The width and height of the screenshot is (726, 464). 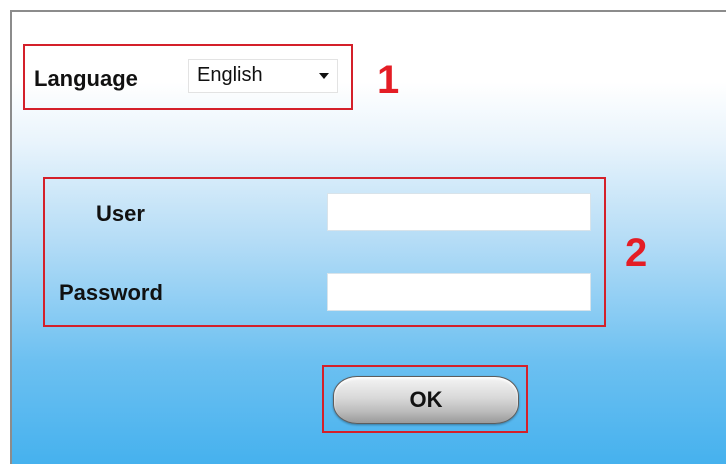 What do you see at coordinates (388, 80) in the screenshot?
I see `callout-number-1: 1` at bounding box center [388, 80].